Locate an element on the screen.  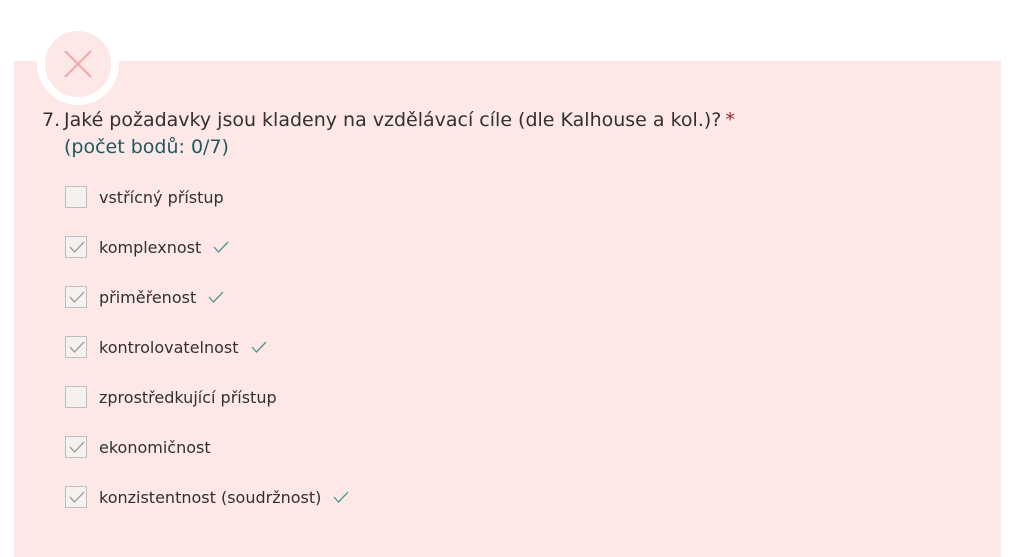
option-6: konzistentnost (soudržnost) is located at coordinates (207, 497).